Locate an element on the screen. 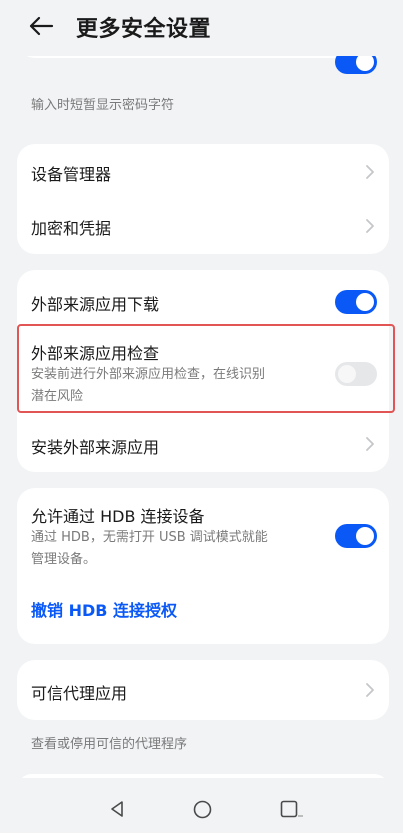 This screenshot has height=833, width=403. row-encryption-credentials: 加密和凭据 is located at coordinates (203, 226).